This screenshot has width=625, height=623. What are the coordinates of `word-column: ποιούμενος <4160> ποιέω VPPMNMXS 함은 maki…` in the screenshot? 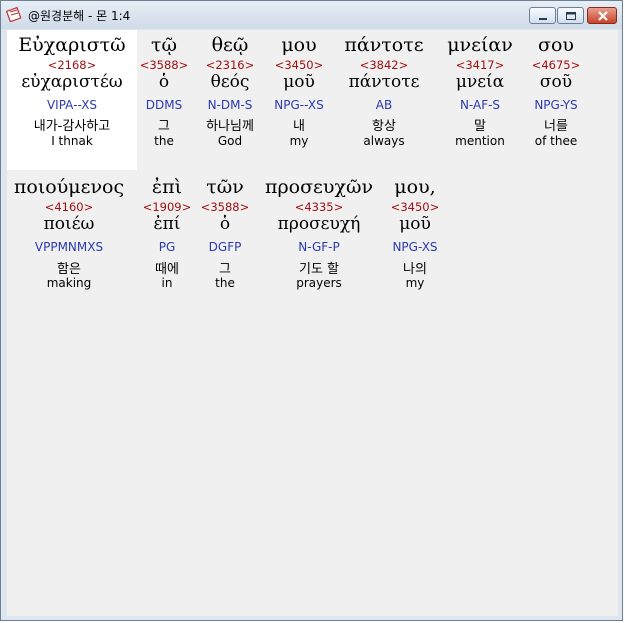 It's located at (69, 165).